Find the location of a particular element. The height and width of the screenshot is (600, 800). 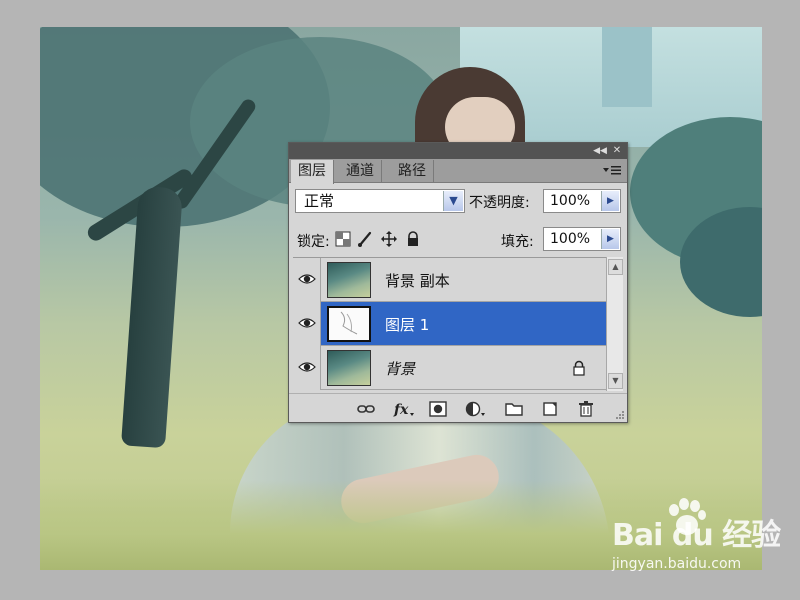

blend-opacity-row: 正常 ▼ 不透明度: 100% ▶ is located at coordinates (458, 202).